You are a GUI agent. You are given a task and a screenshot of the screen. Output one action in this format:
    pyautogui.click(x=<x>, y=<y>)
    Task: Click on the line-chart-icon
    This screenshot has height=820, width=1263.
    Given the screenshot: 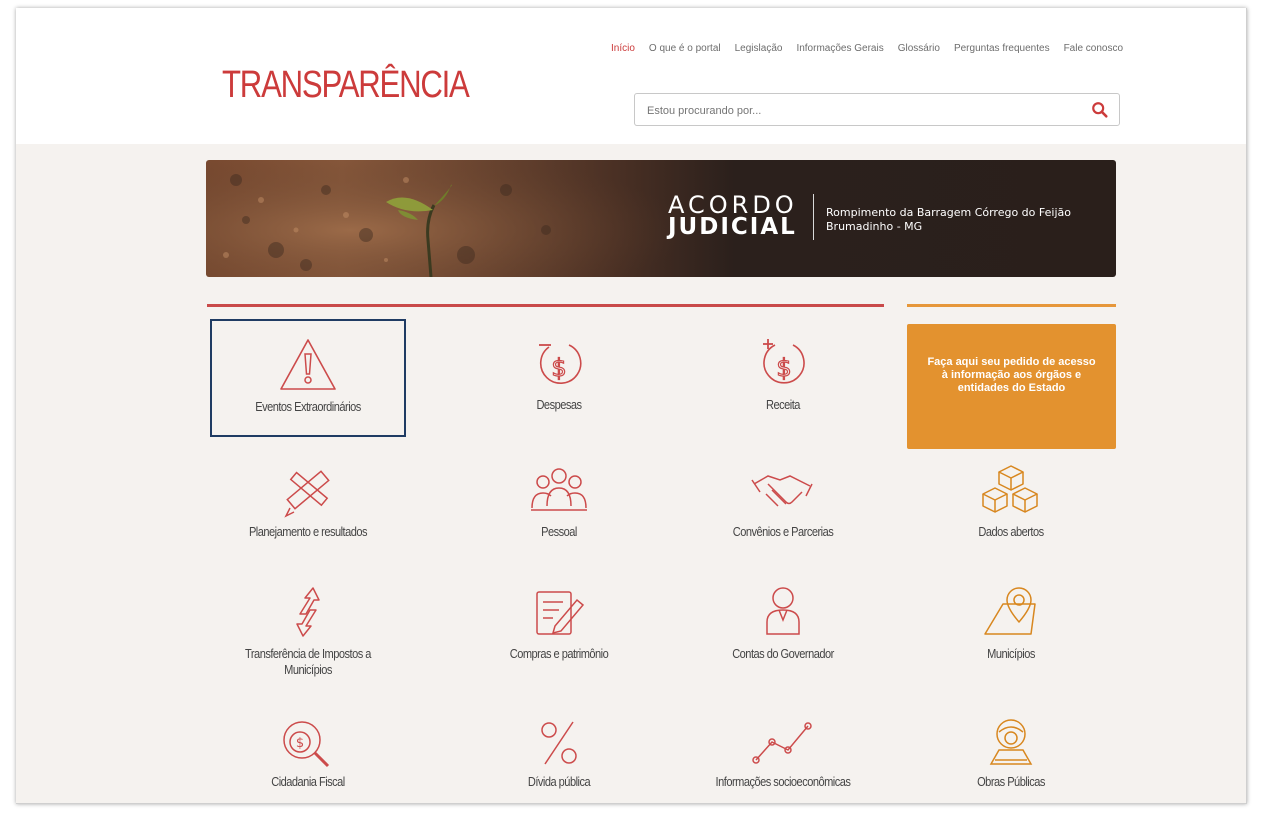 What is the action you would take?
    pyautogui.click(x=782, y=743)
    